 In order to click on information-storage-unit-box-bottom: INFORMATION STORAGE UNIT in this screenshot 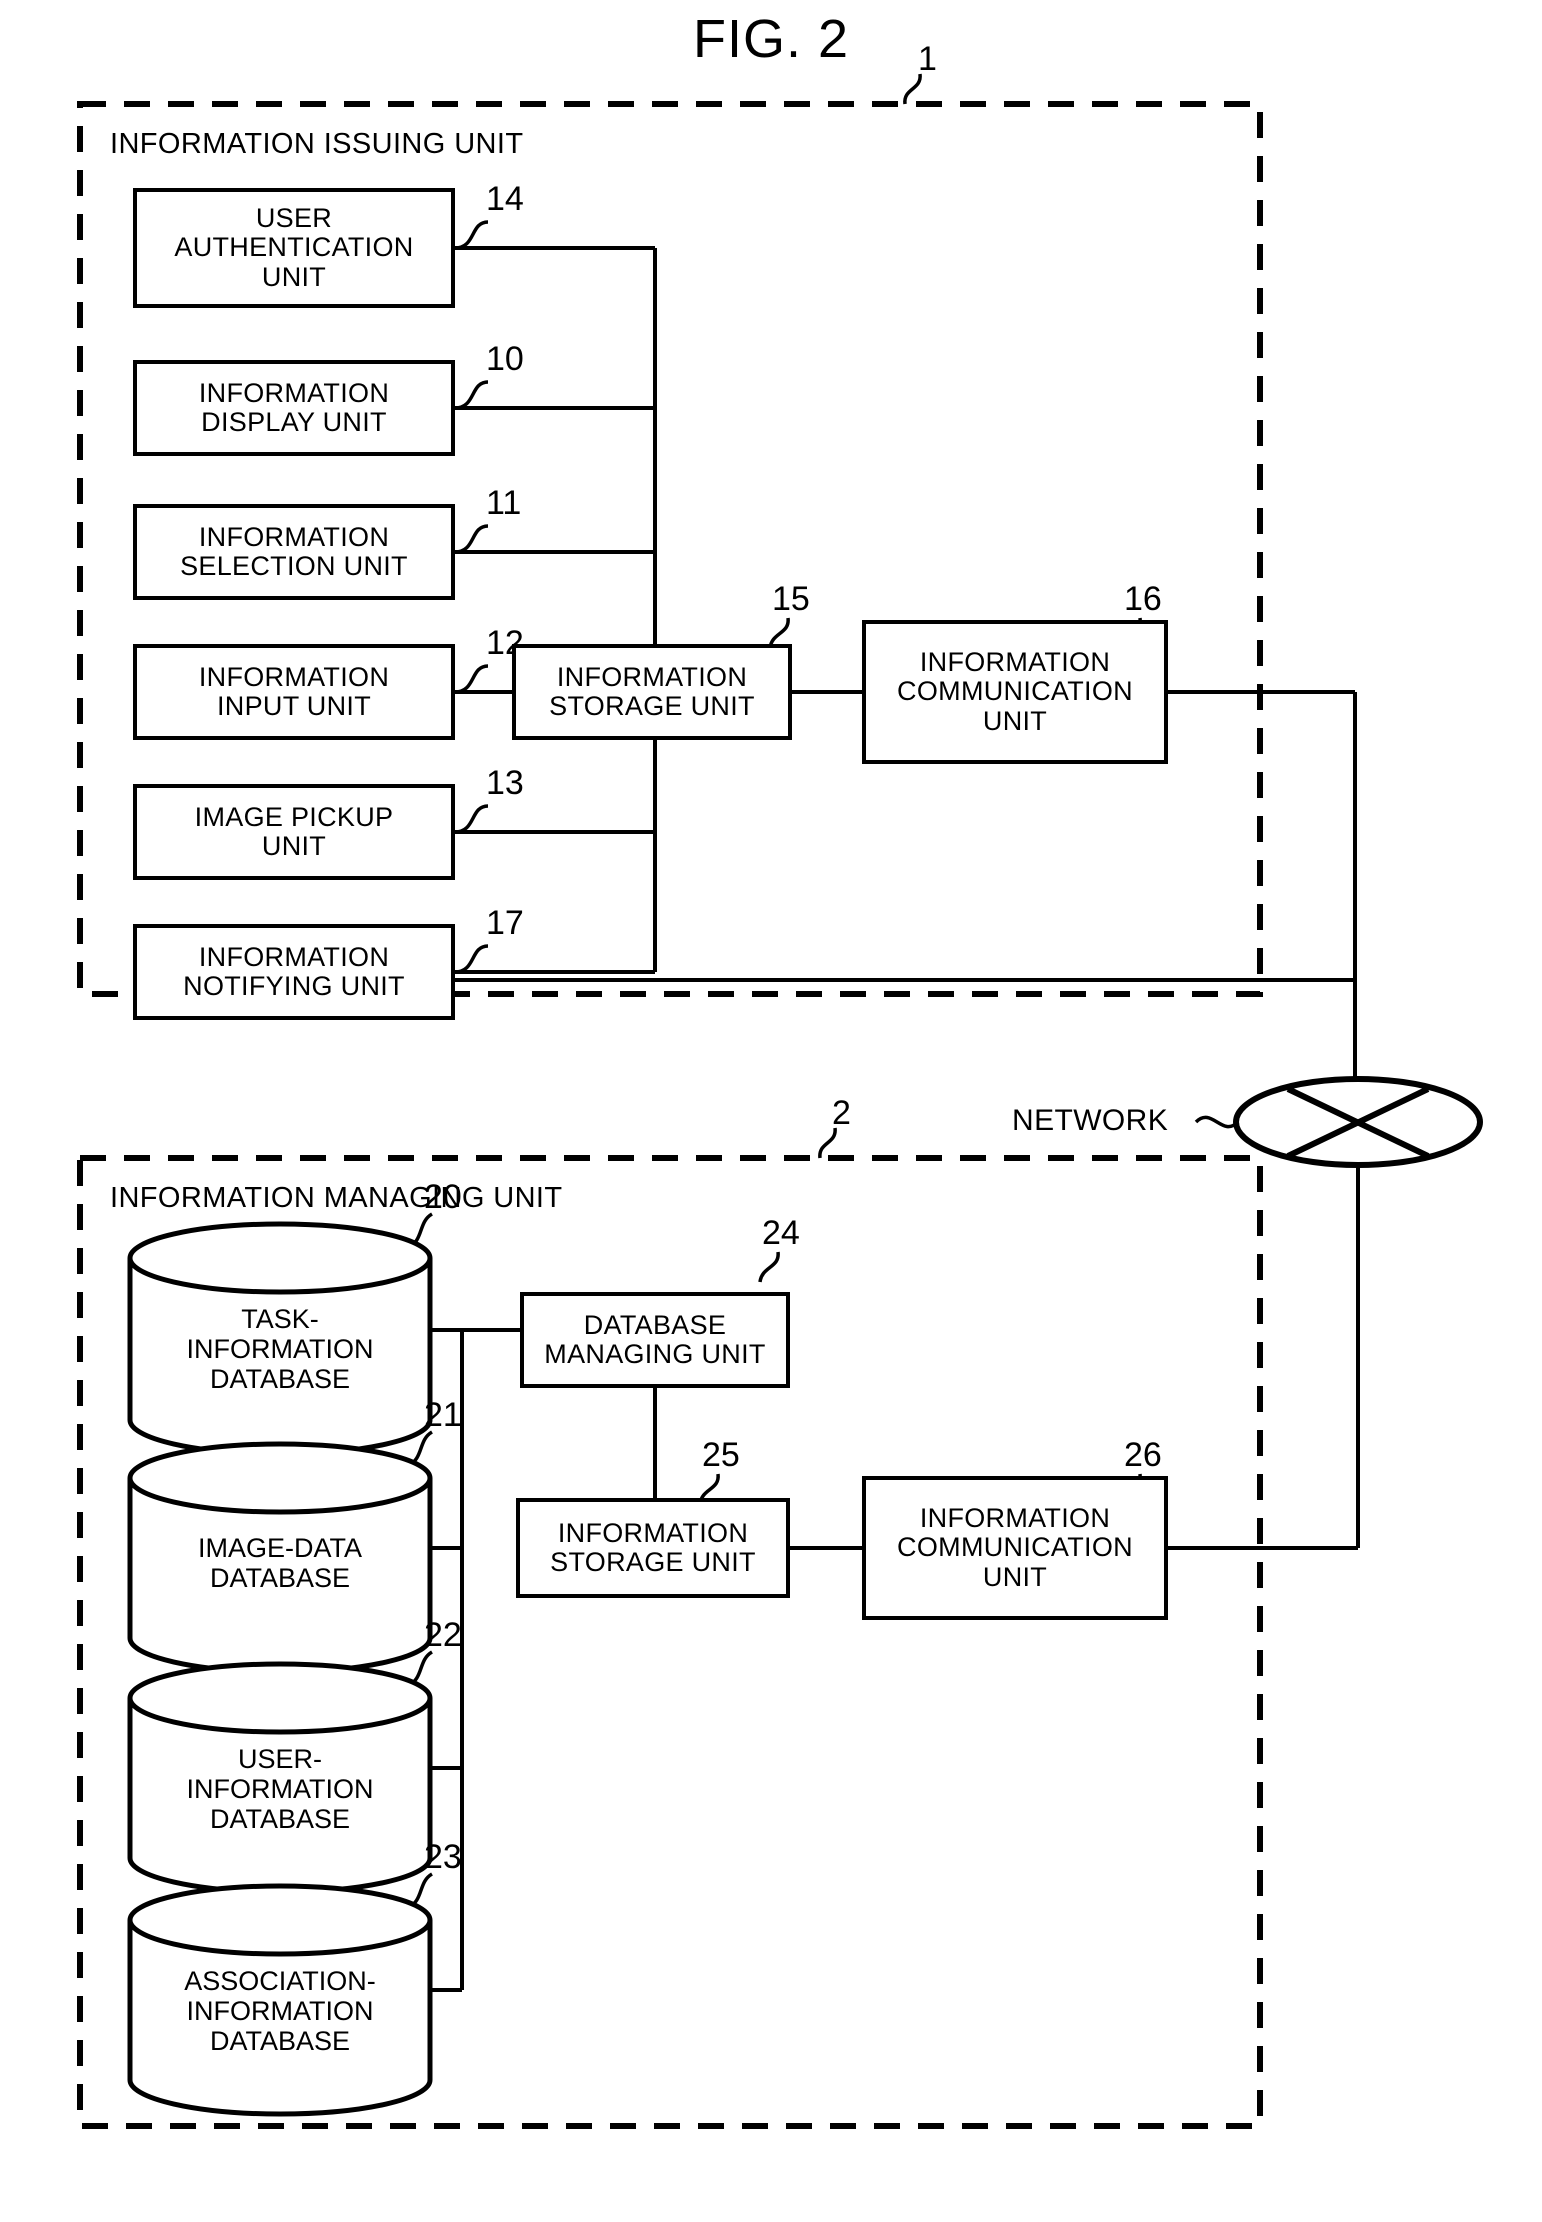, I will do `click(653, 1548)`.